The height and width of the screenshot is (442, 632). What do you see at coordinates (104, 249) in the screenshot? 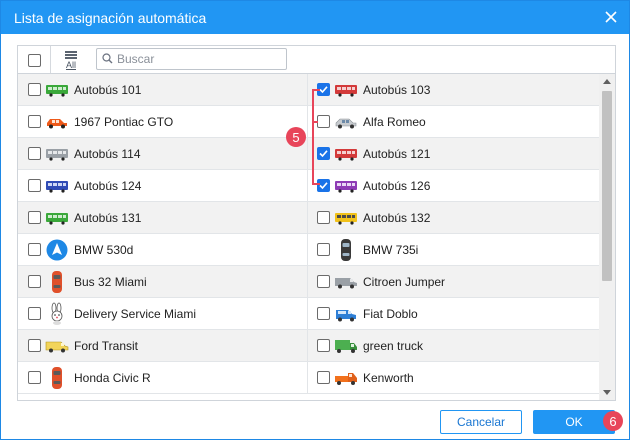
I see `vehicle-name: BMW 530d` at bounding box center [104, 249].